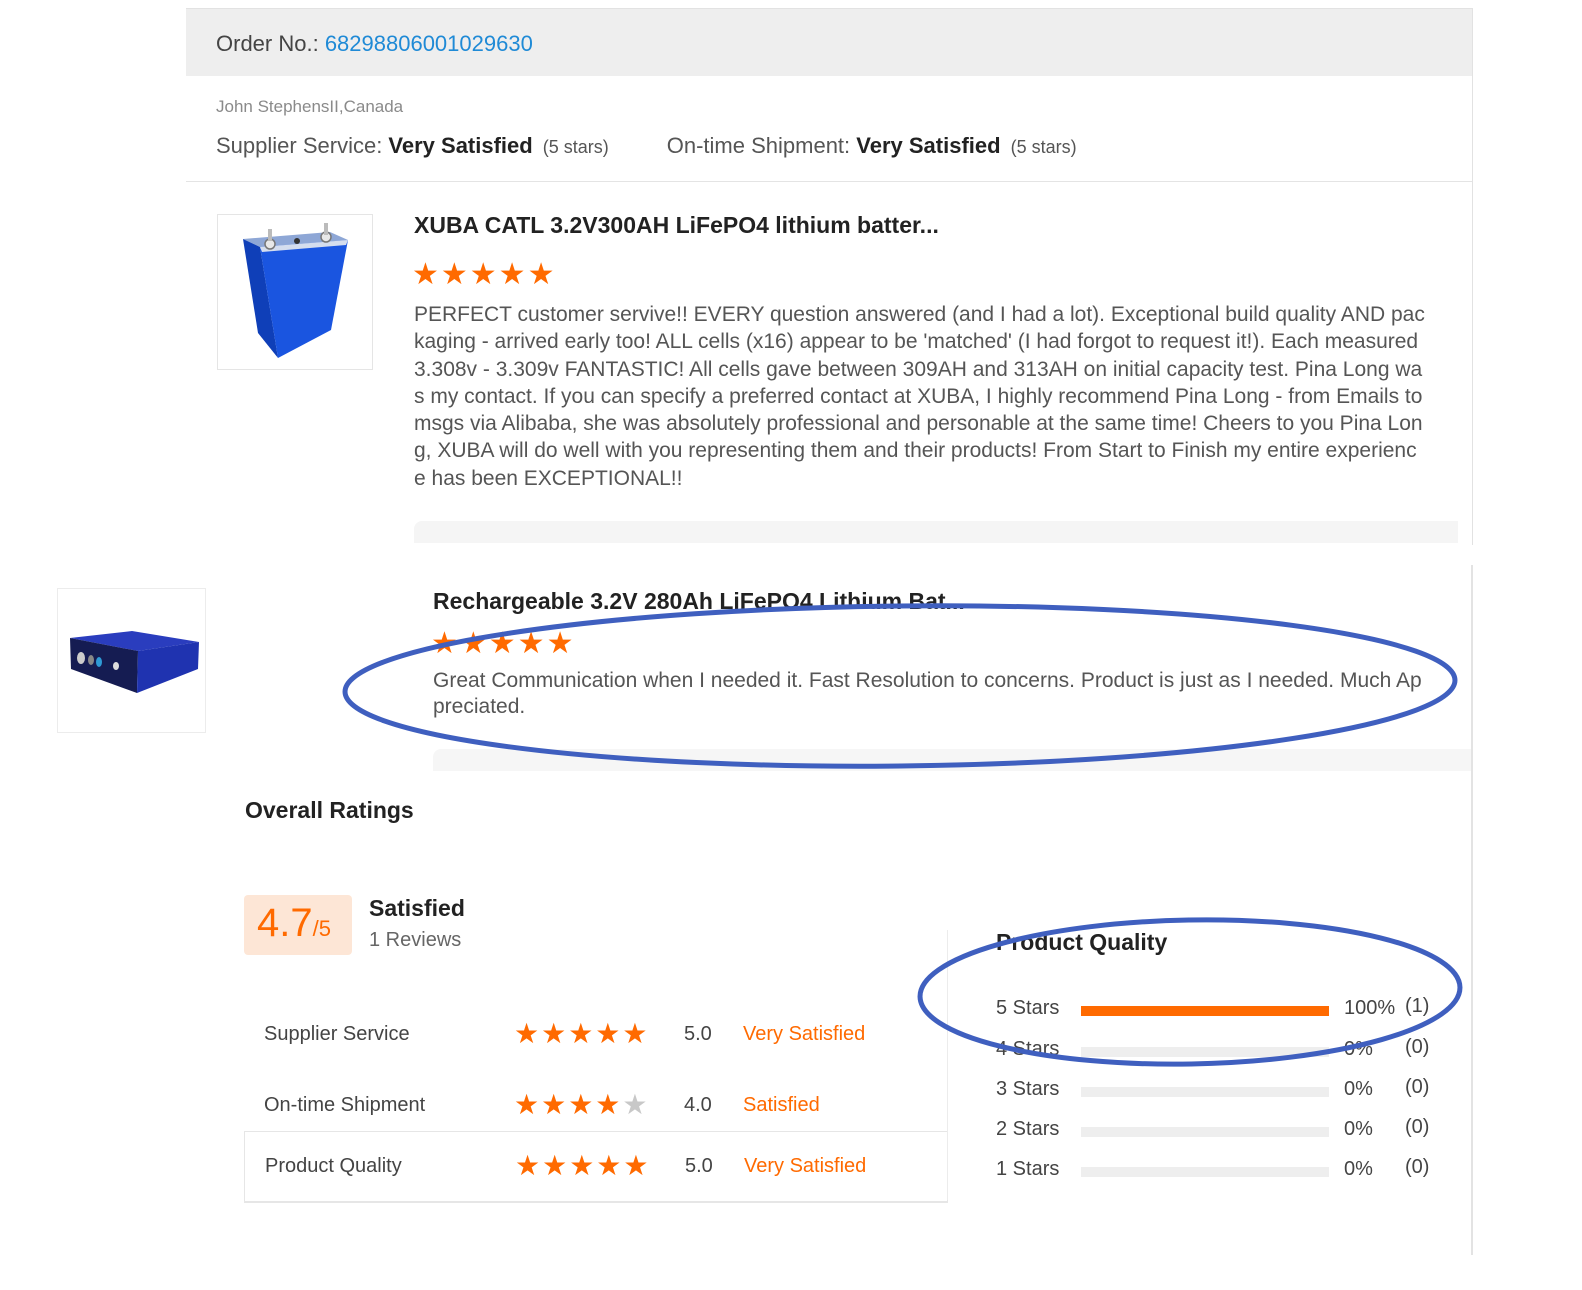  What do you see at coordinates (329, 810) in the screenshot?
I see `overall-ratings-title: Overall Ratings` at bounding box center [329, 810].